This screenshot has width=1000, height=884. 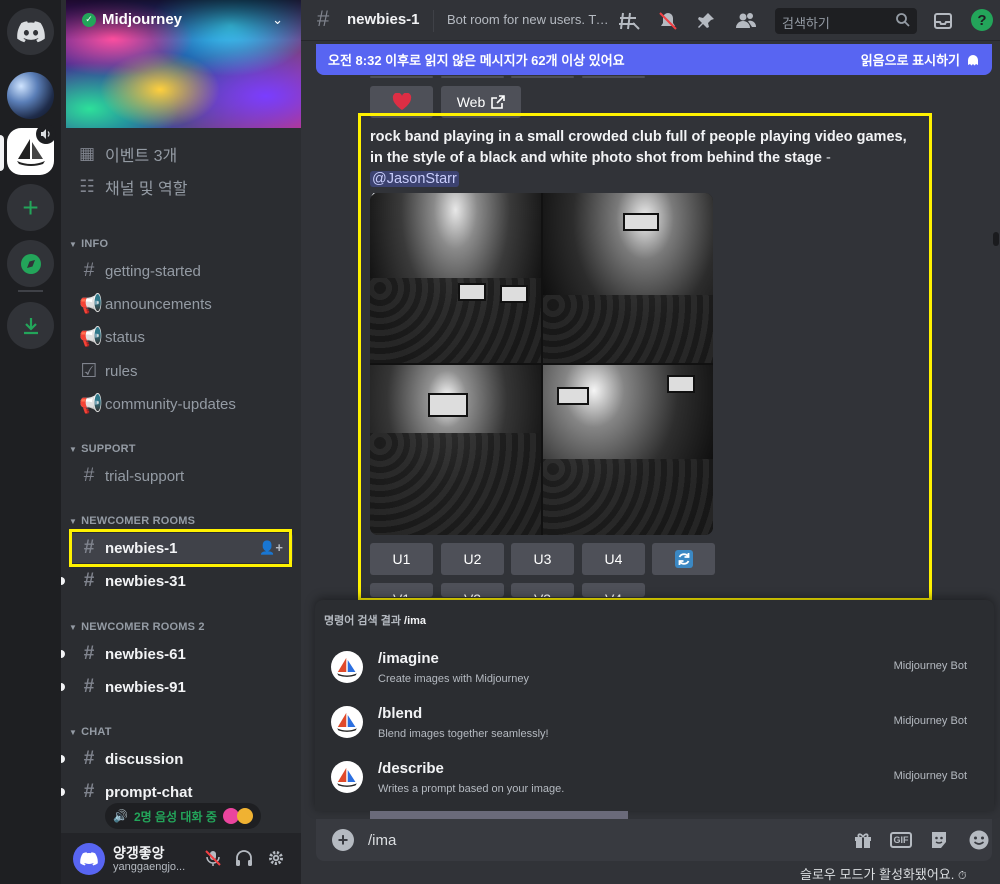 I want to click on category-info: ▼ INFO, so click(x=88, y=244).